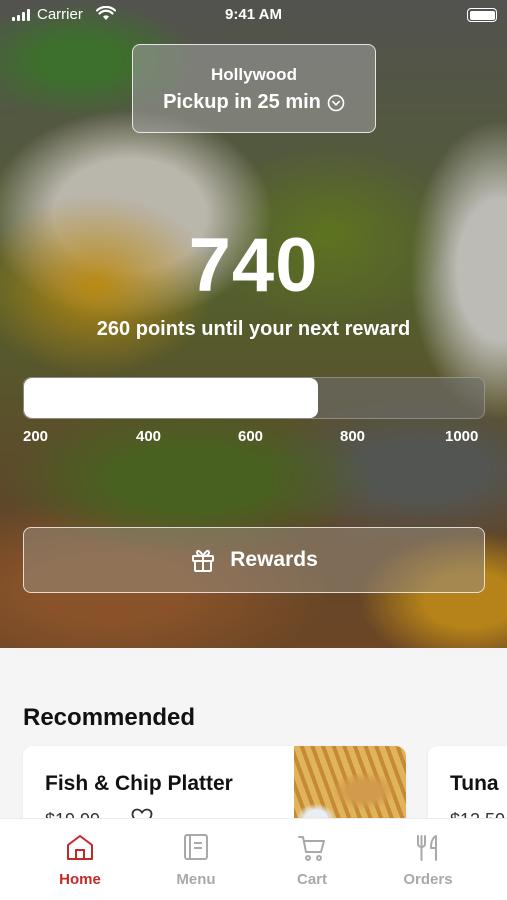 This screenshot has height=900, width=507. Describe the element at coordinates (36, 436) in the screenshot. I see `tick-label: 200` at that location.